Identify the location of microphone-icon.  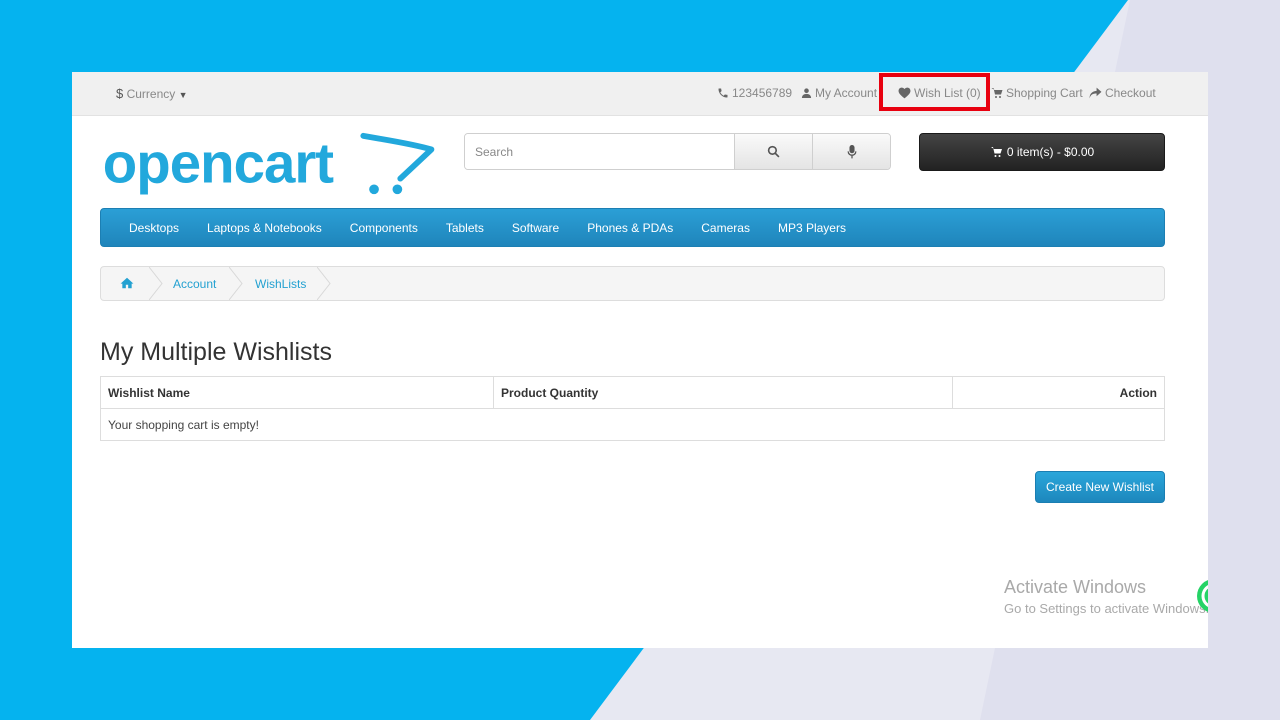
(851, 151).